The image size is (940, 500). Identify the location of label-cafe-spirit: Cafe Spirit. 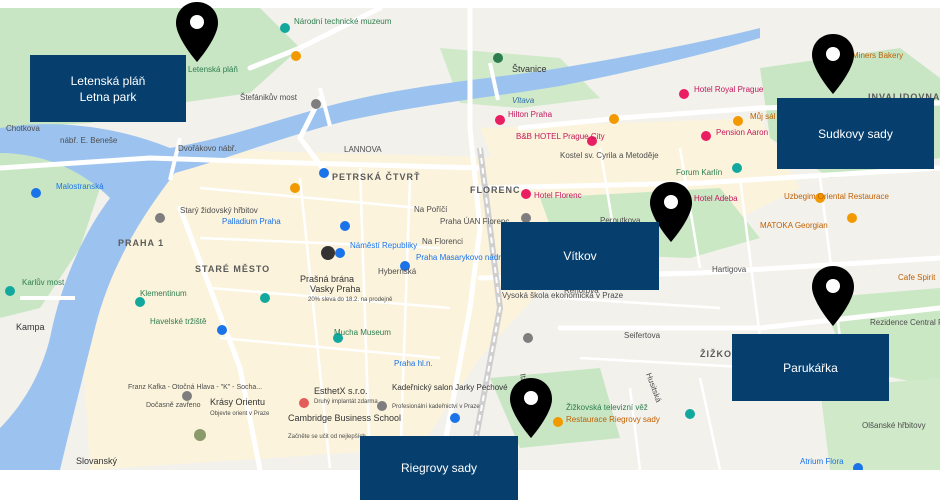
(917, 277).